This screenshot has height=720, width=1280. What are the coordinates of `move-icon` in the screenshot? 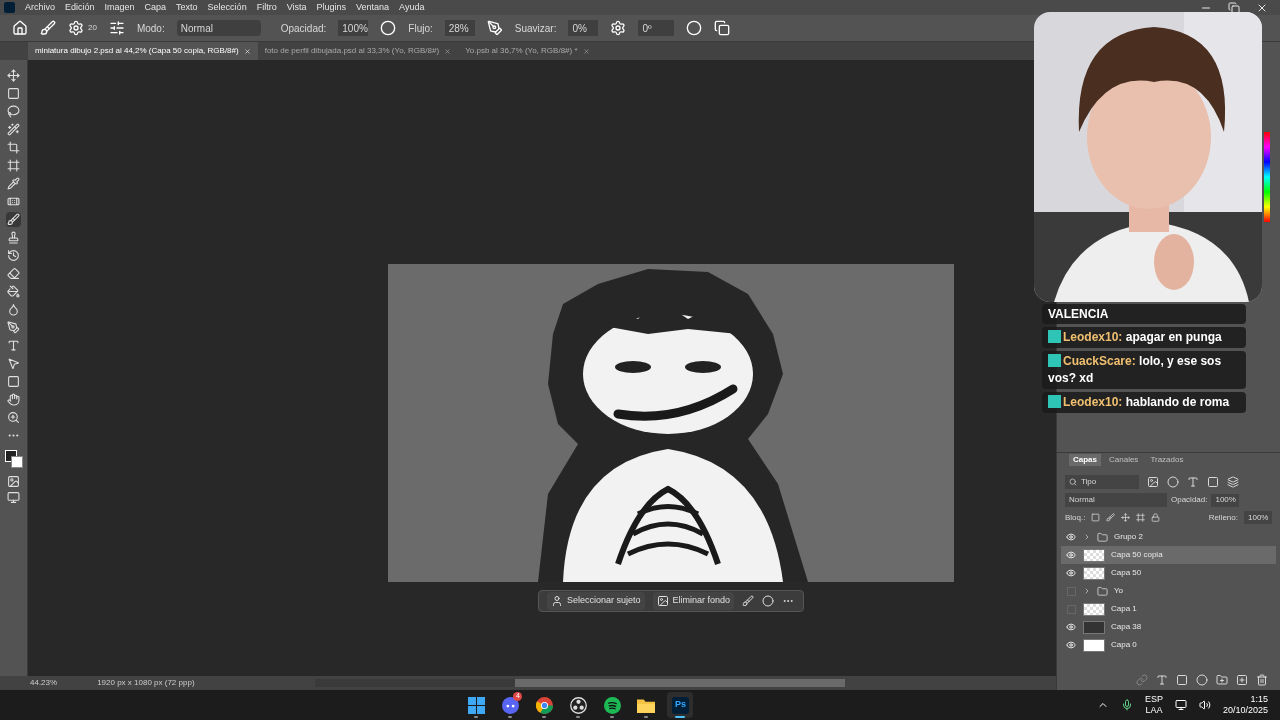 It's located at (13, 75).